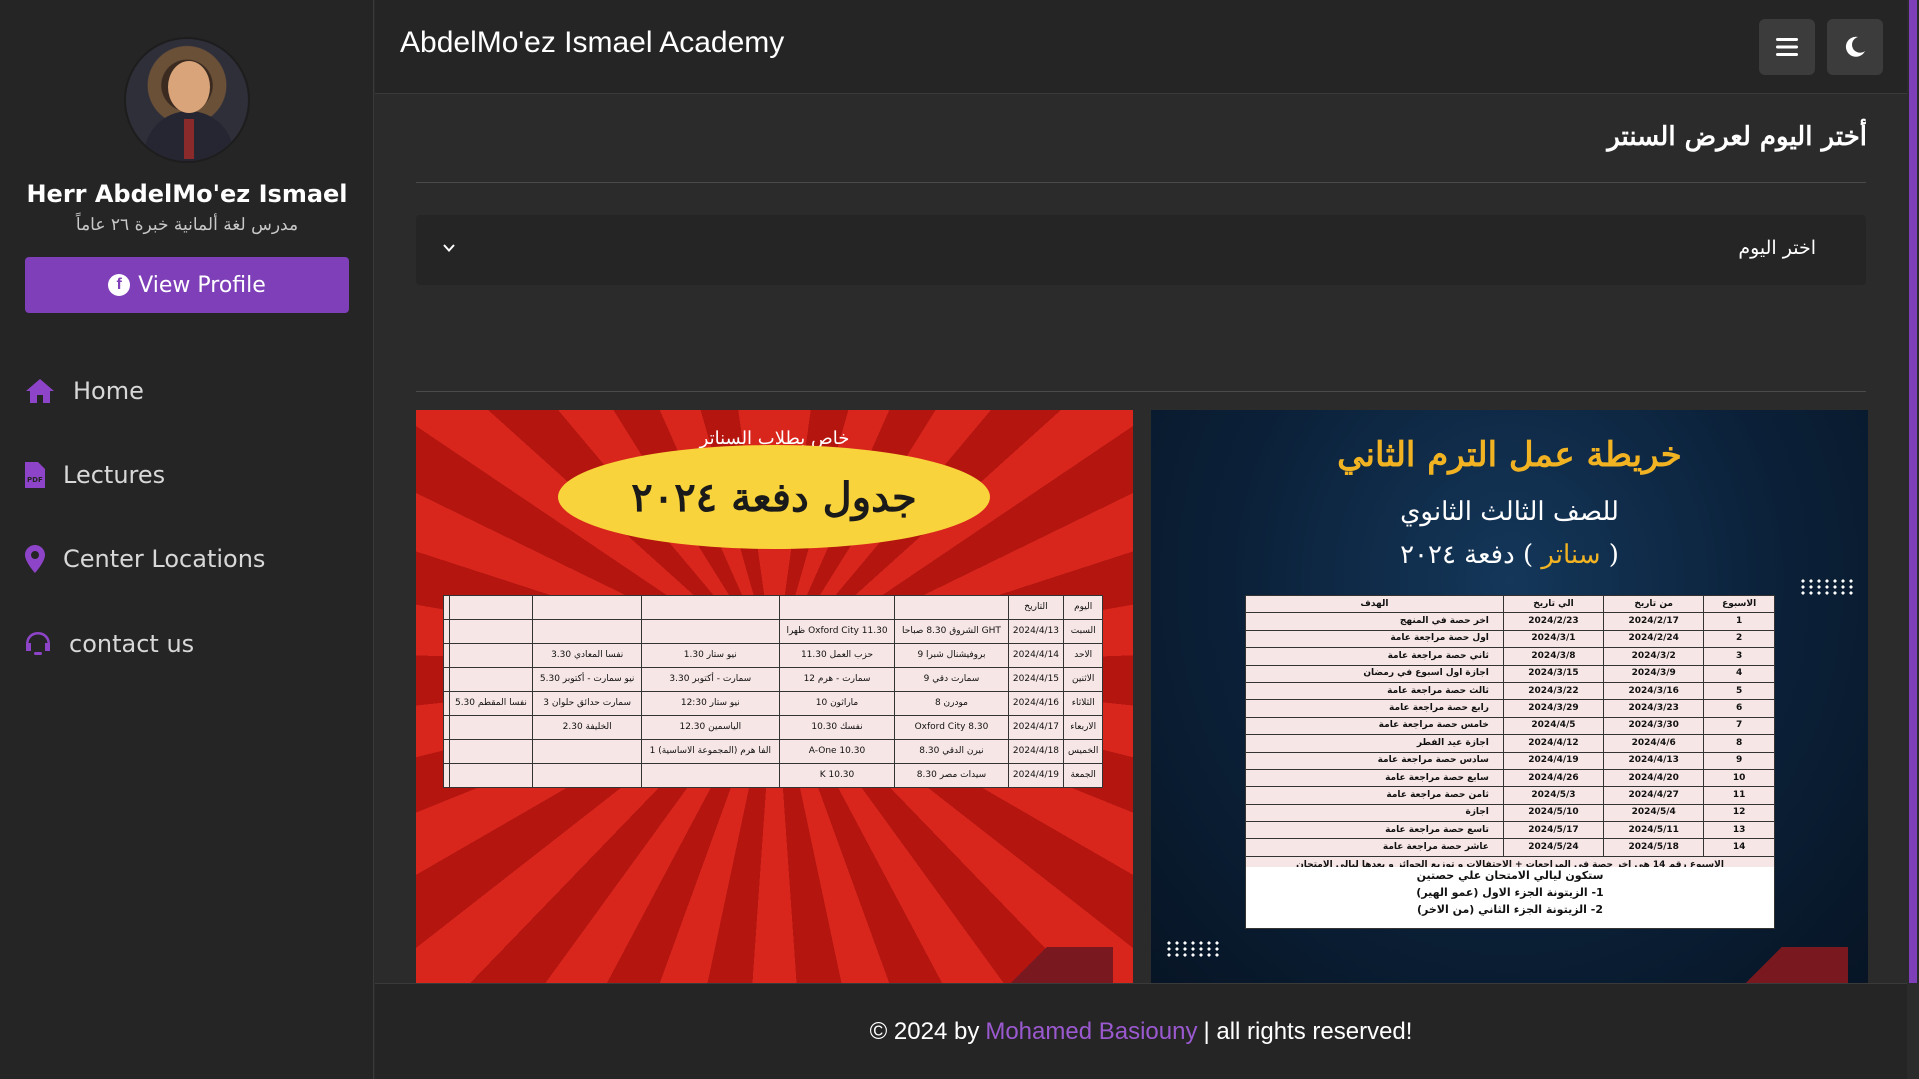 The image size is (1919, 1079). I want to click on table-cell: الفا هرم (المجموعة الاساسية) 1, so click(710, 751).